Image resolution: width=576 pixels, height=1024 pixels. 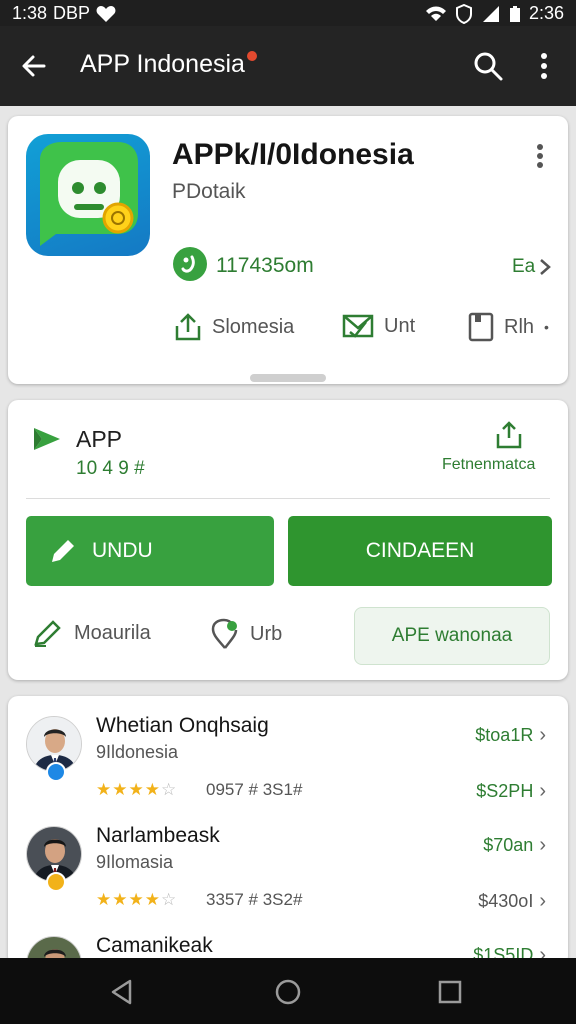 What do you see at coordinates (435, 13) in the screenshot?
I see `wifi-icon` at bounding box center [435, 13].